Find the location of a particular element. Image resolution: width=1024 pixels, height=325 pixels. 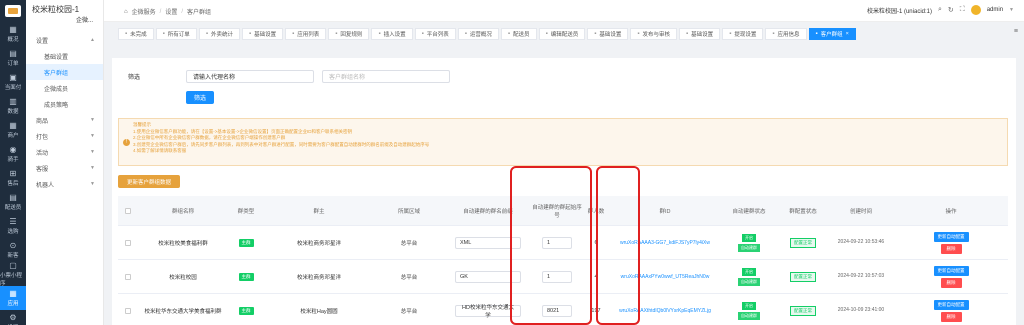

filter-label: 筛选 is located at coordinates (134, 78).